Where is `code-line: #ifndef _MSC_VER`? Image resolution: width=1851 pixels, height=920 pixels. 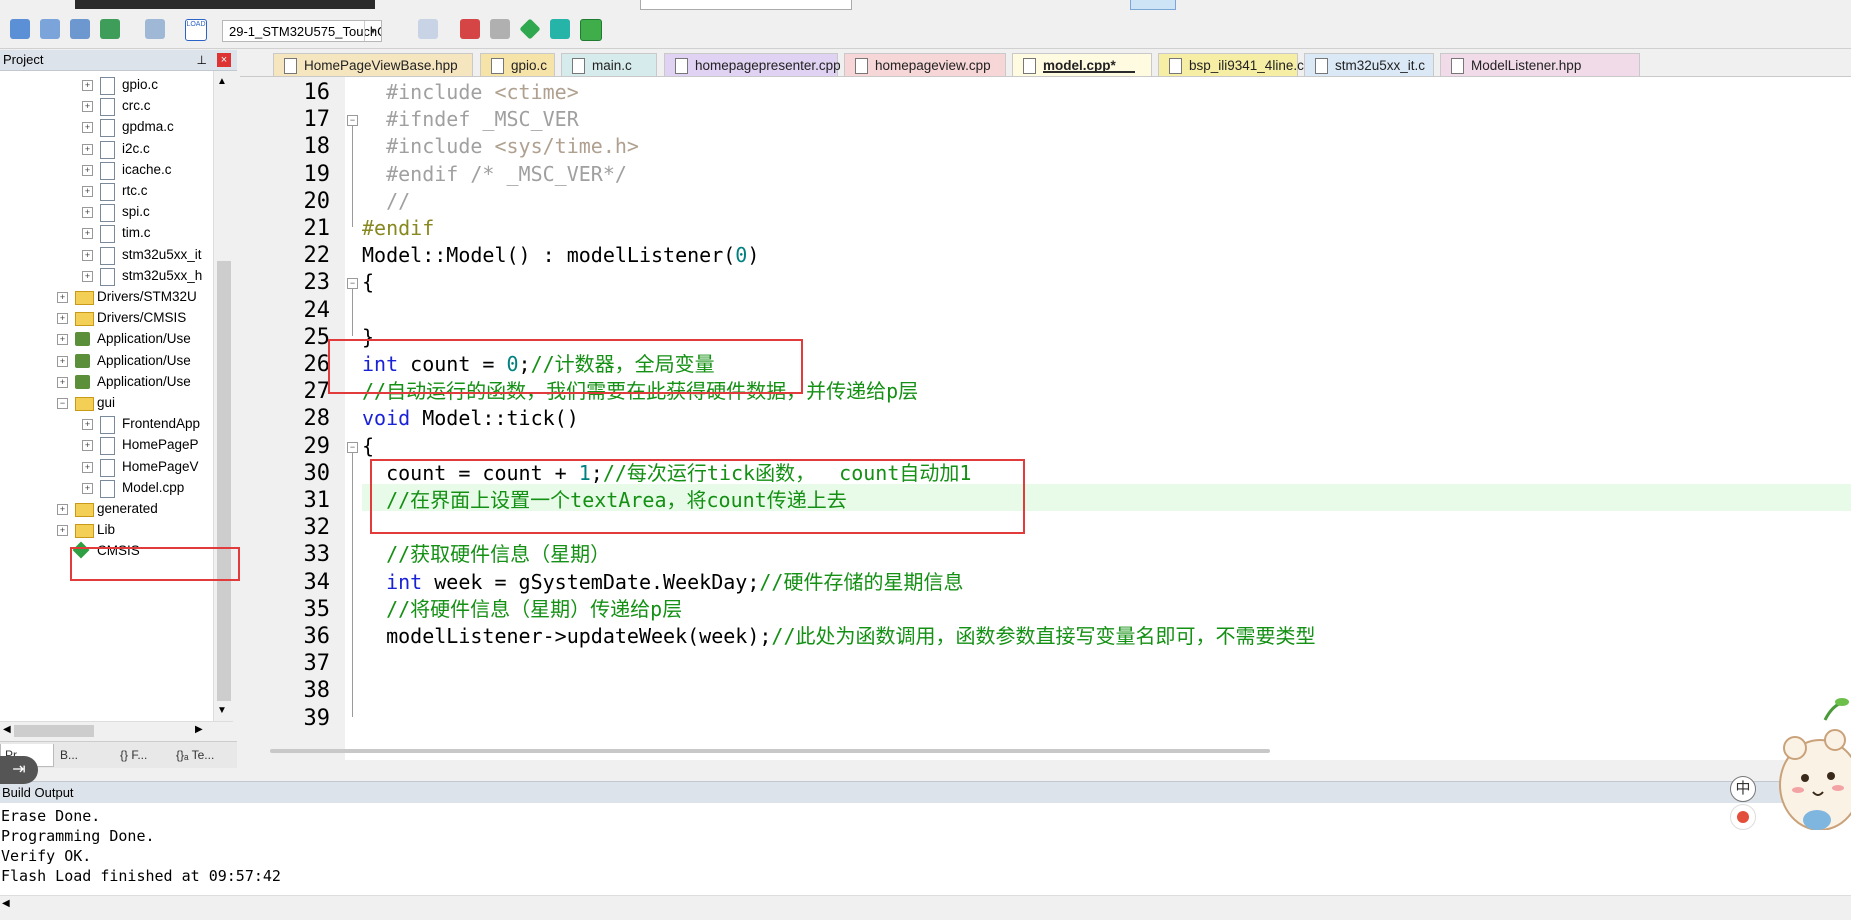
code-line: #ifndef _MSC_VER is located at coordinates (470, 119).